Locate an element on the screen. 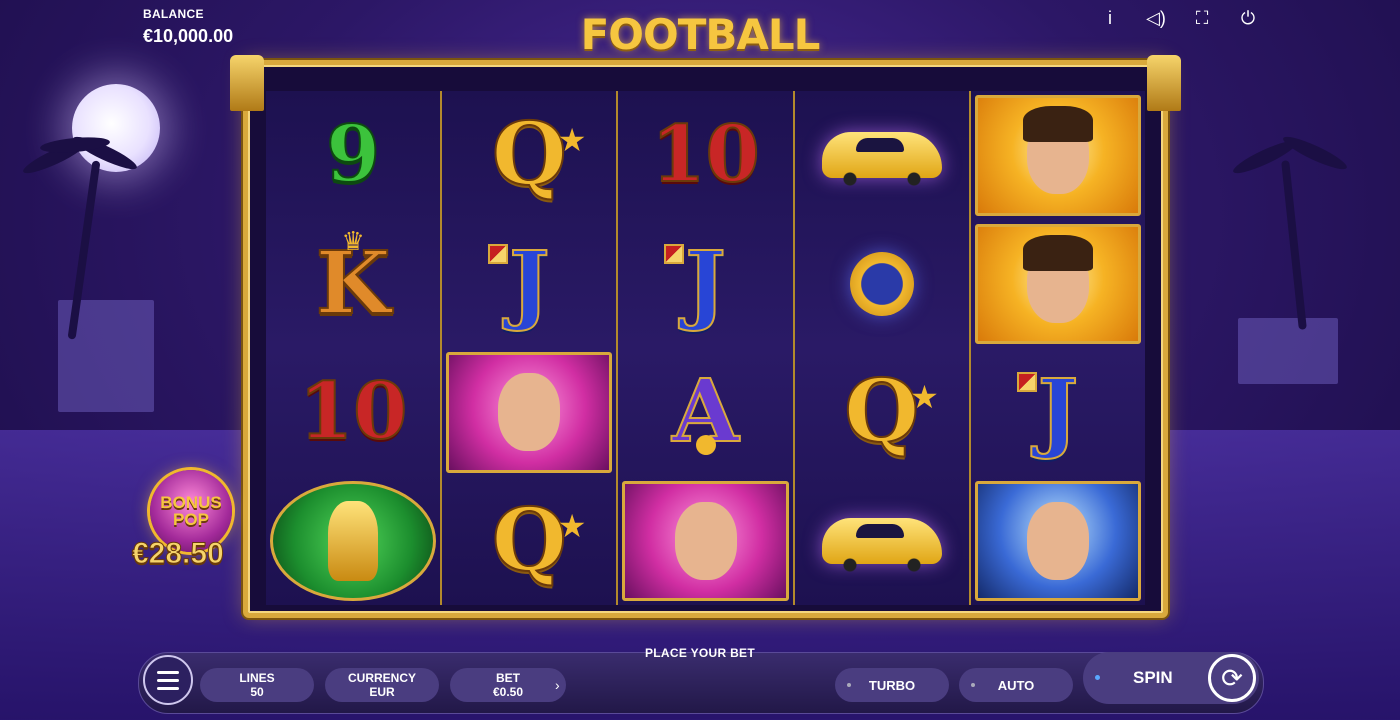 This screenshot has width=1400, height=720. bet-button: BET €0.50 is located at coordinates (508, 685).